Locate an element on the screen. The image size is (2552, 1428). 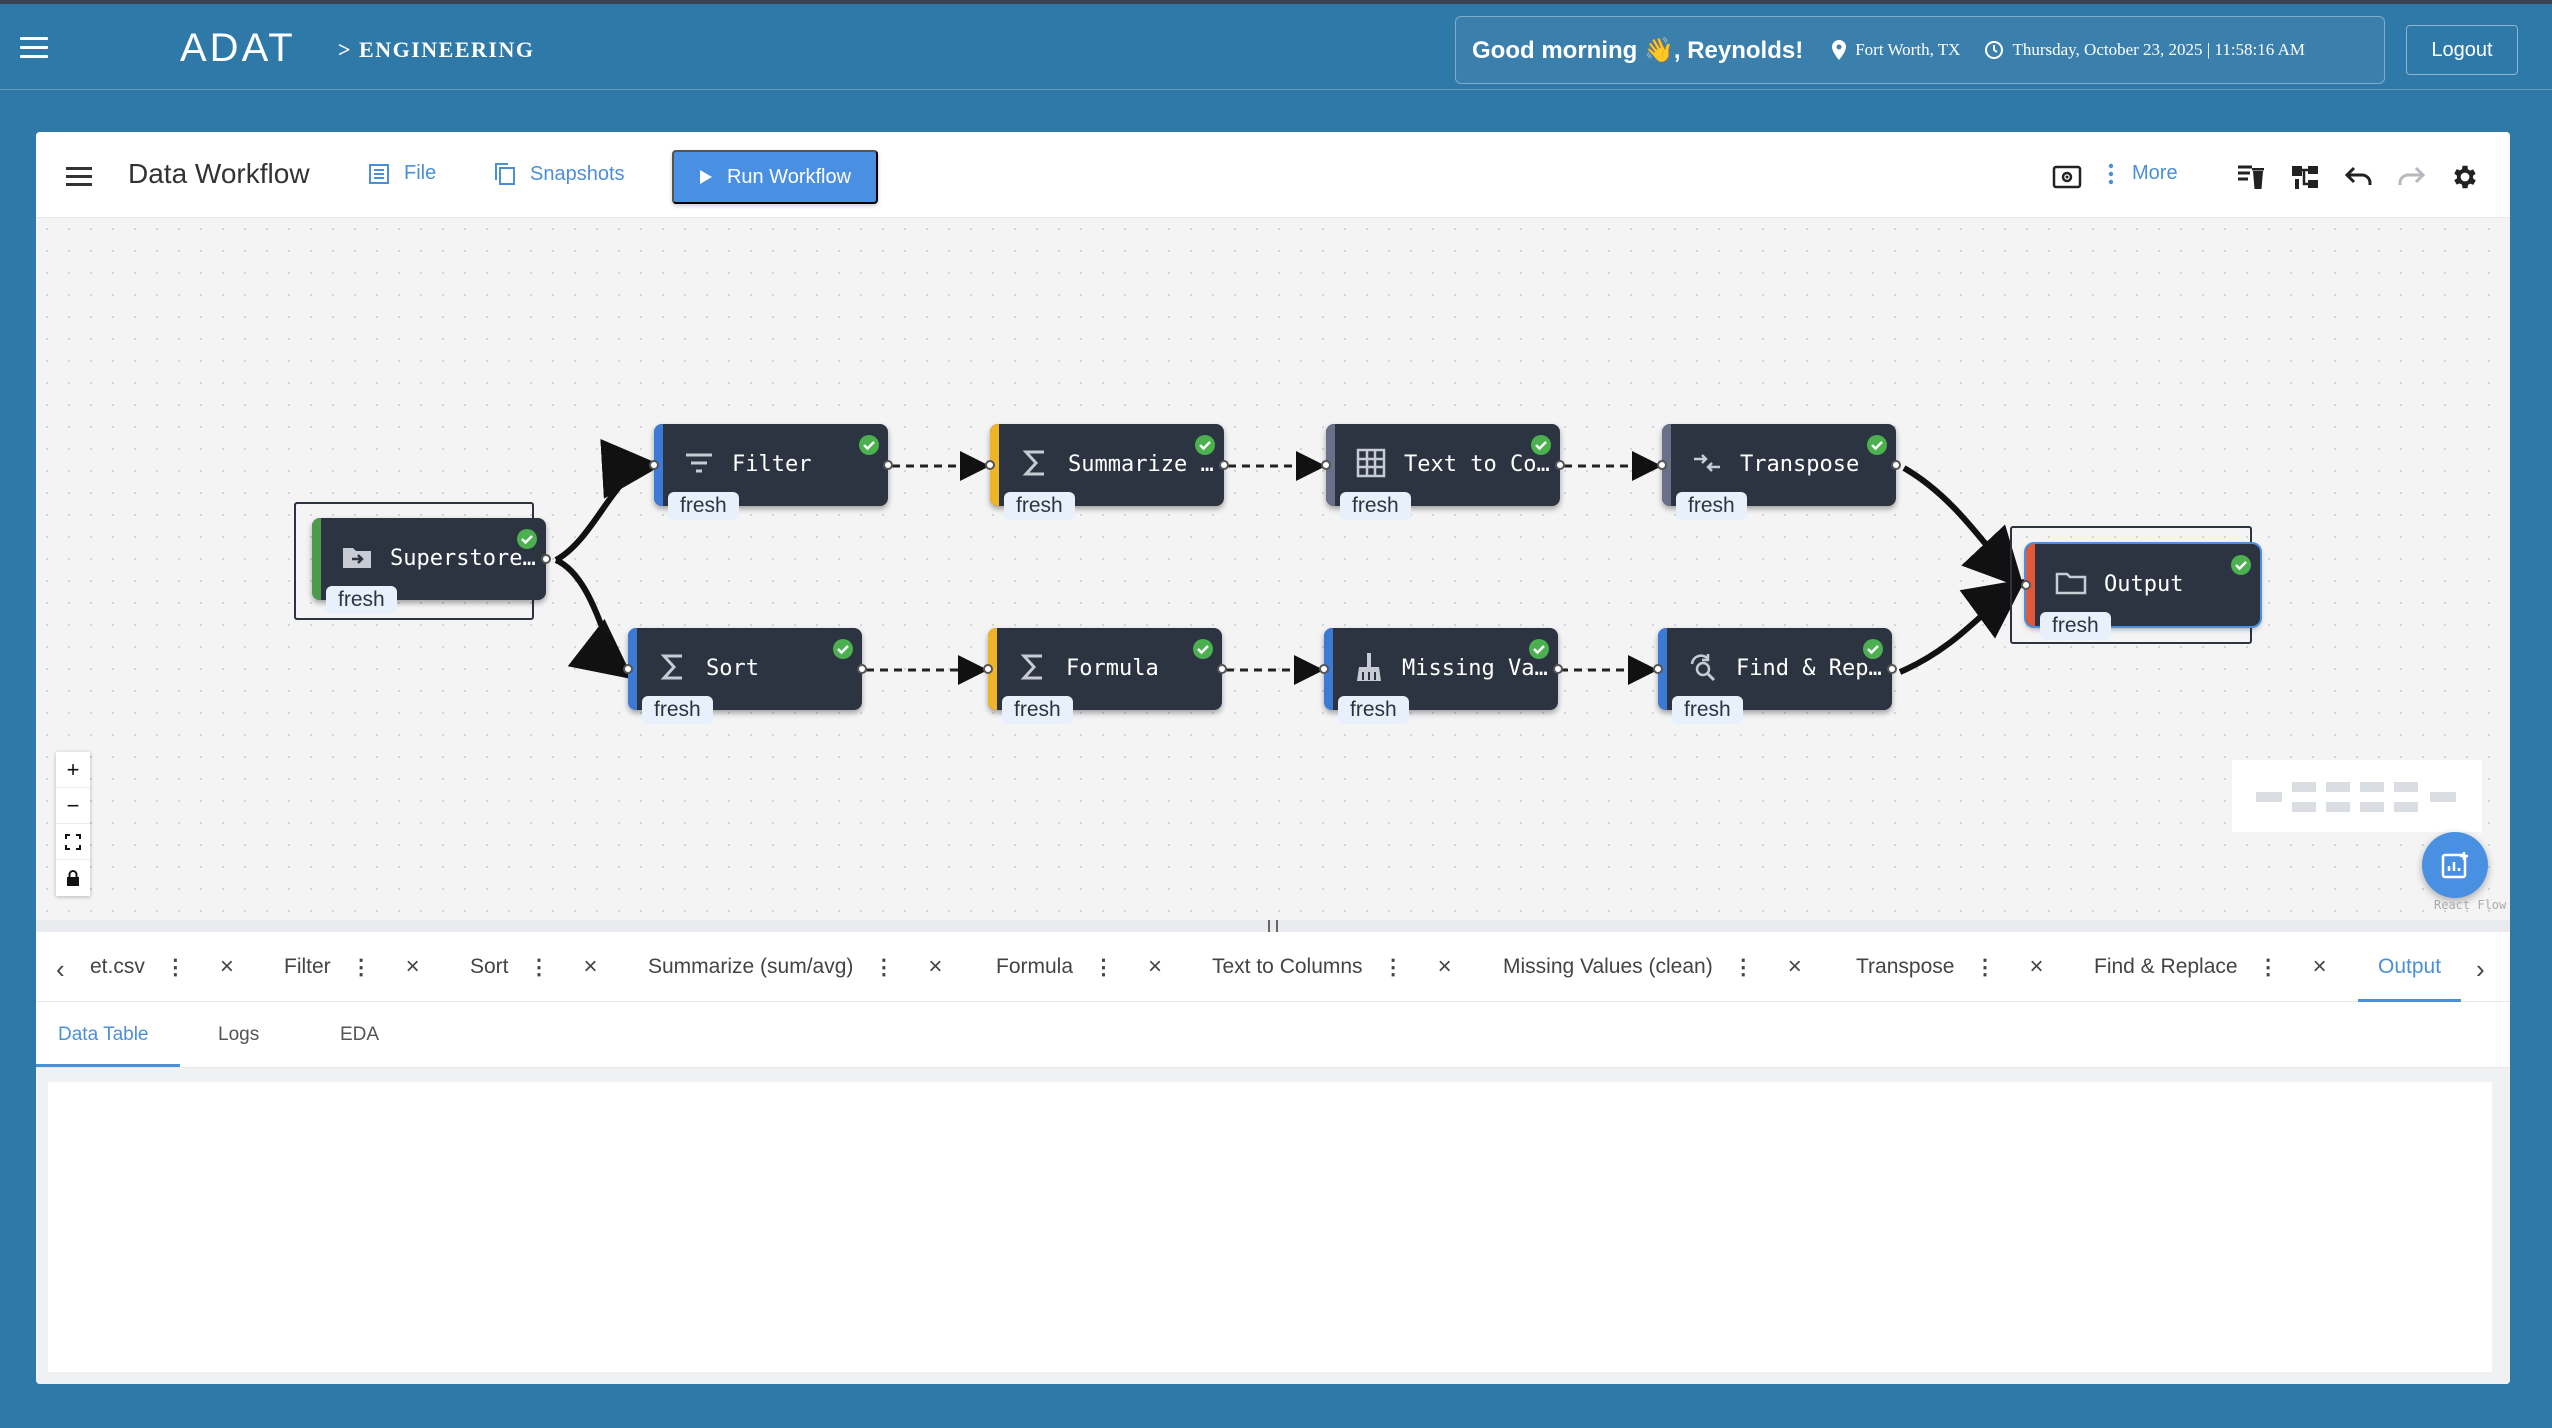
tab-source: et.csv ⋮ × is located at coordinates (162, 967).